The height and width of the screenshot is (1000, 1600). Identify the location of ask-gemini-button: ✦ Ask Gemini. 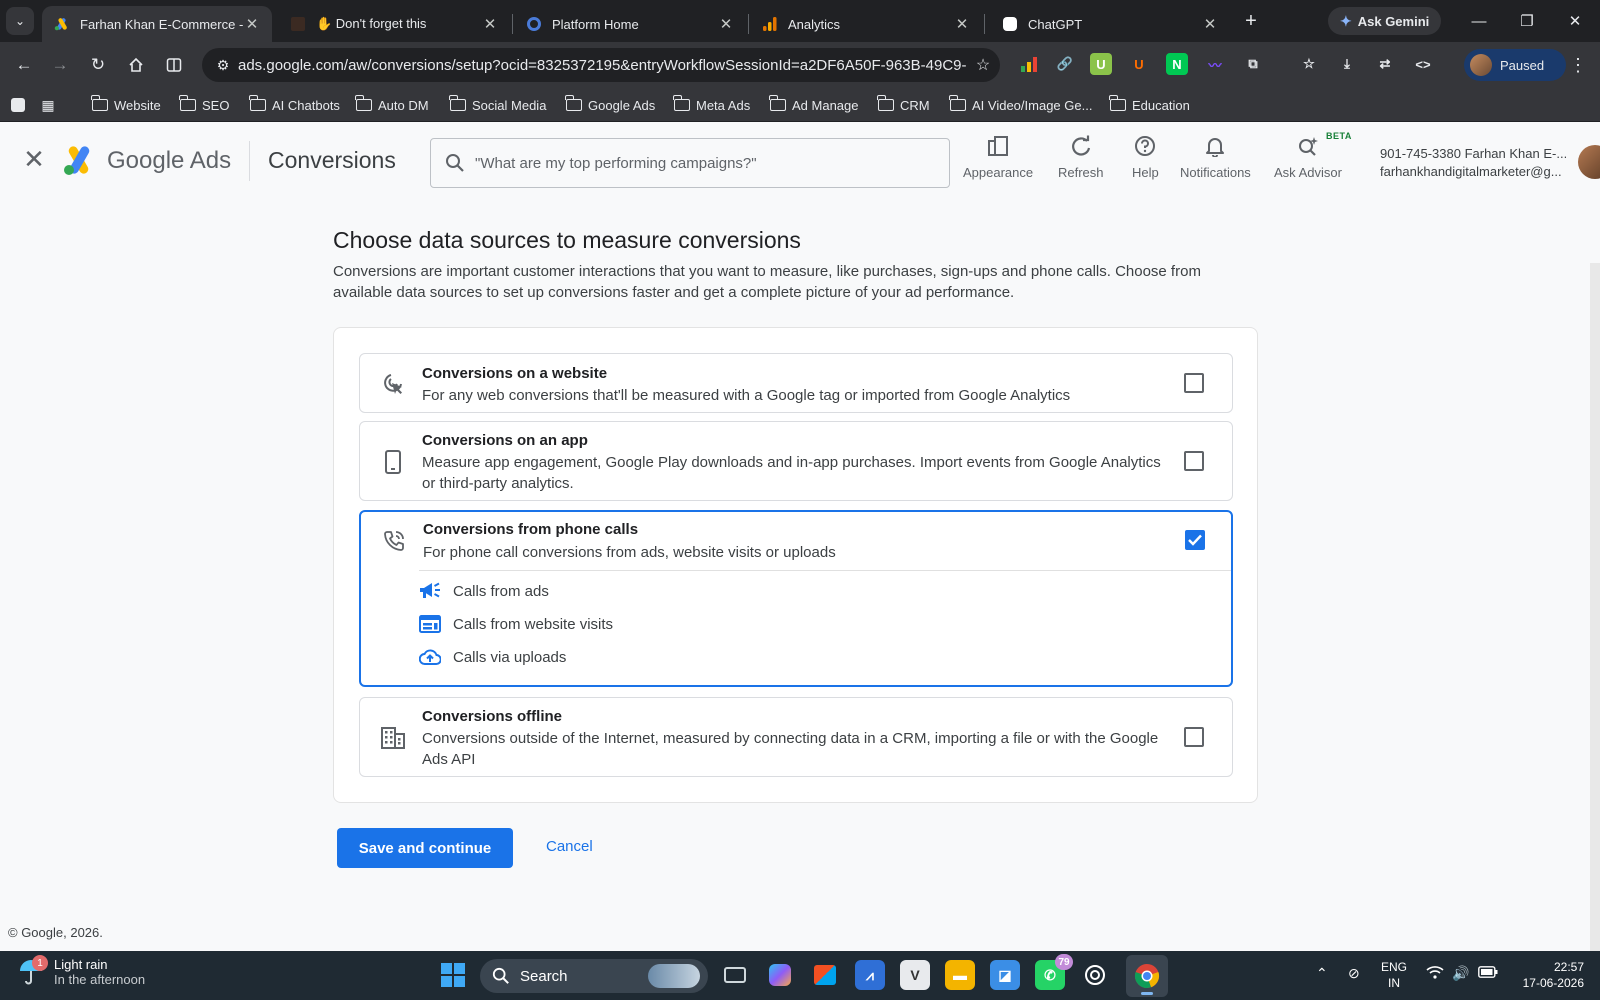
(1385, 21).